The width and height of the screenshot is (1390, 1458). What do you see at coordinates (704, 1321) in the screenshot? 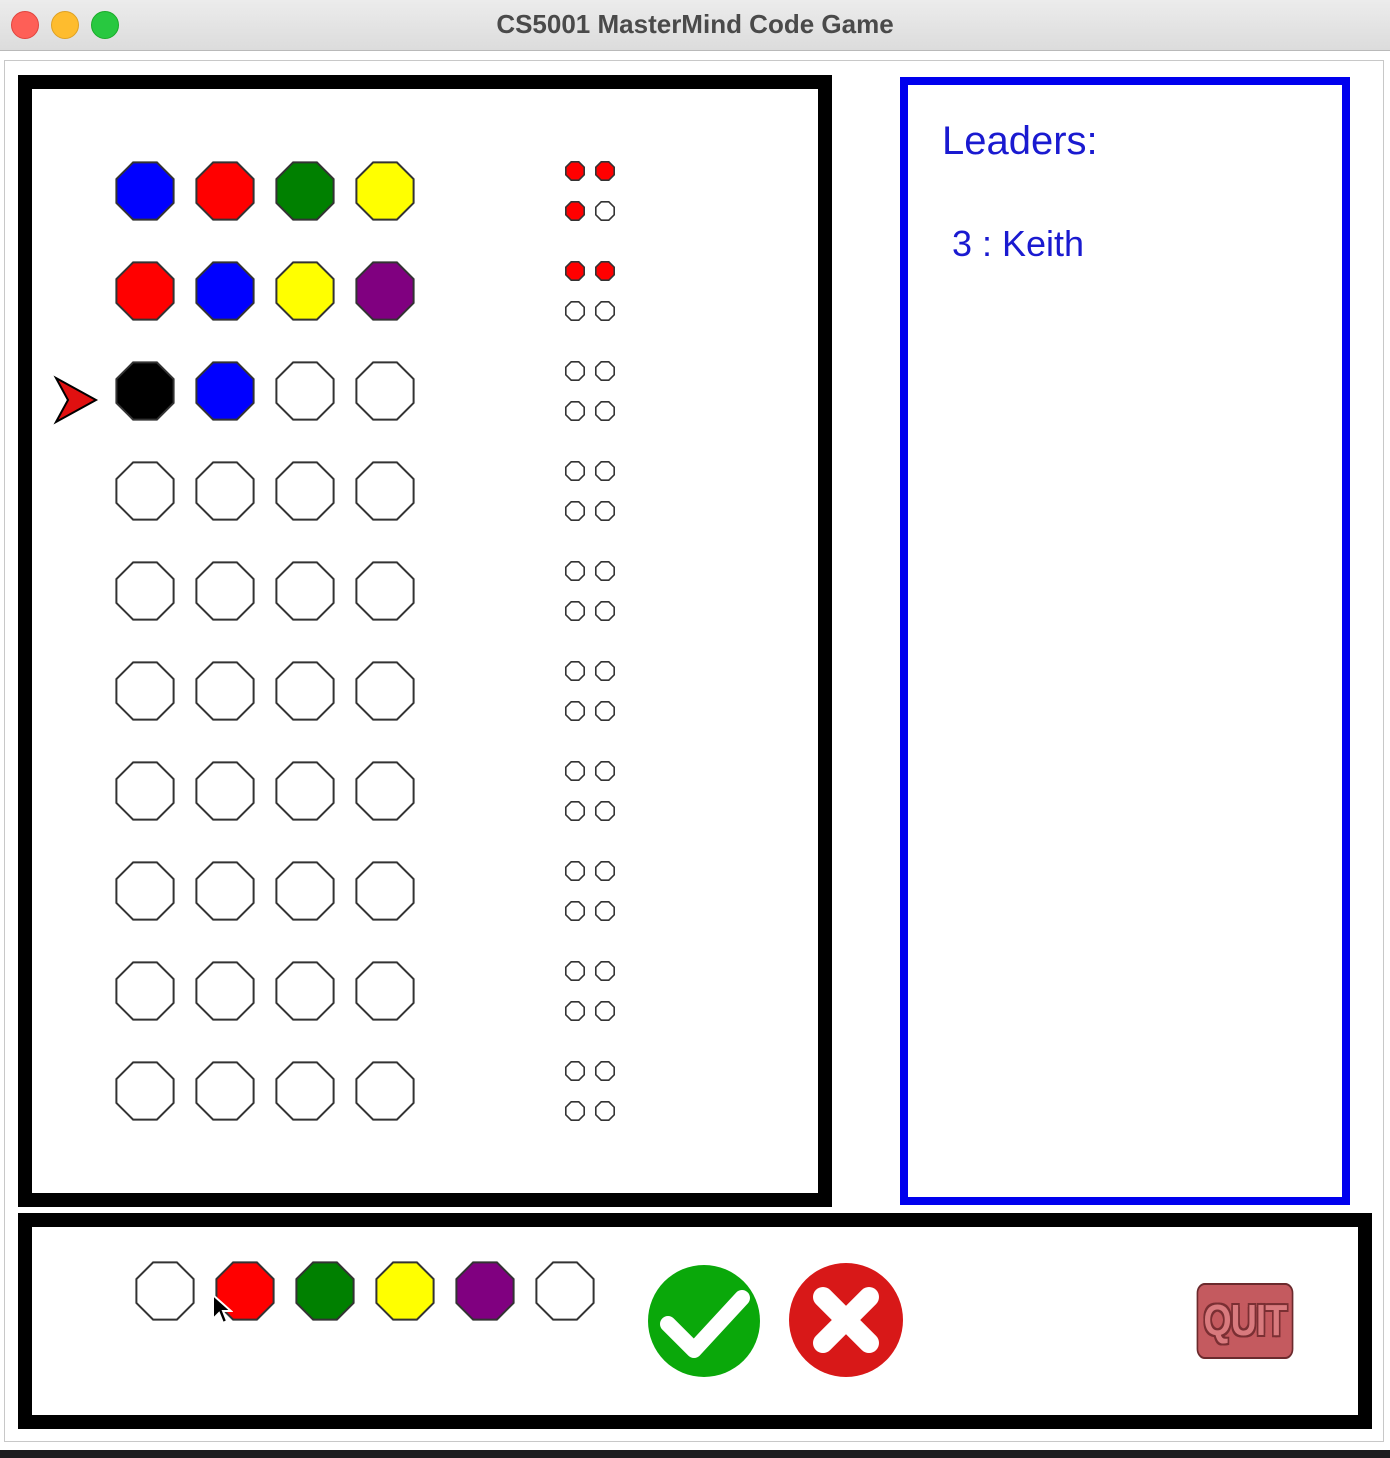
I see `check-button` at bounding box center [704, 1321].